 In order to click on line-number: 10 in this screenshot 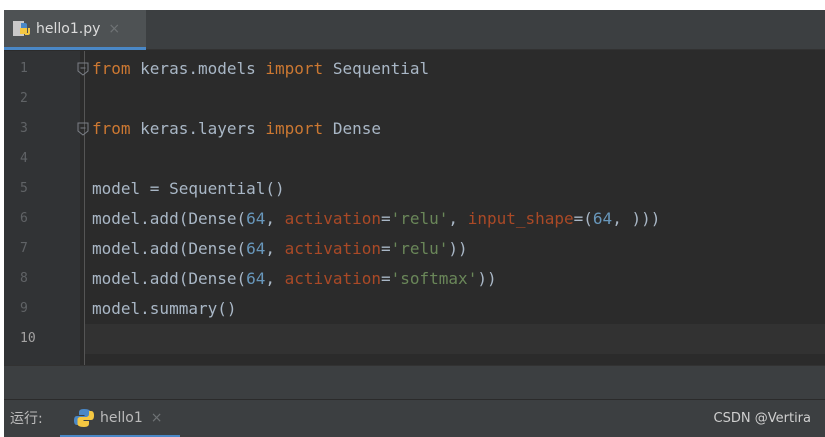, I will do `click(28, 338)`.